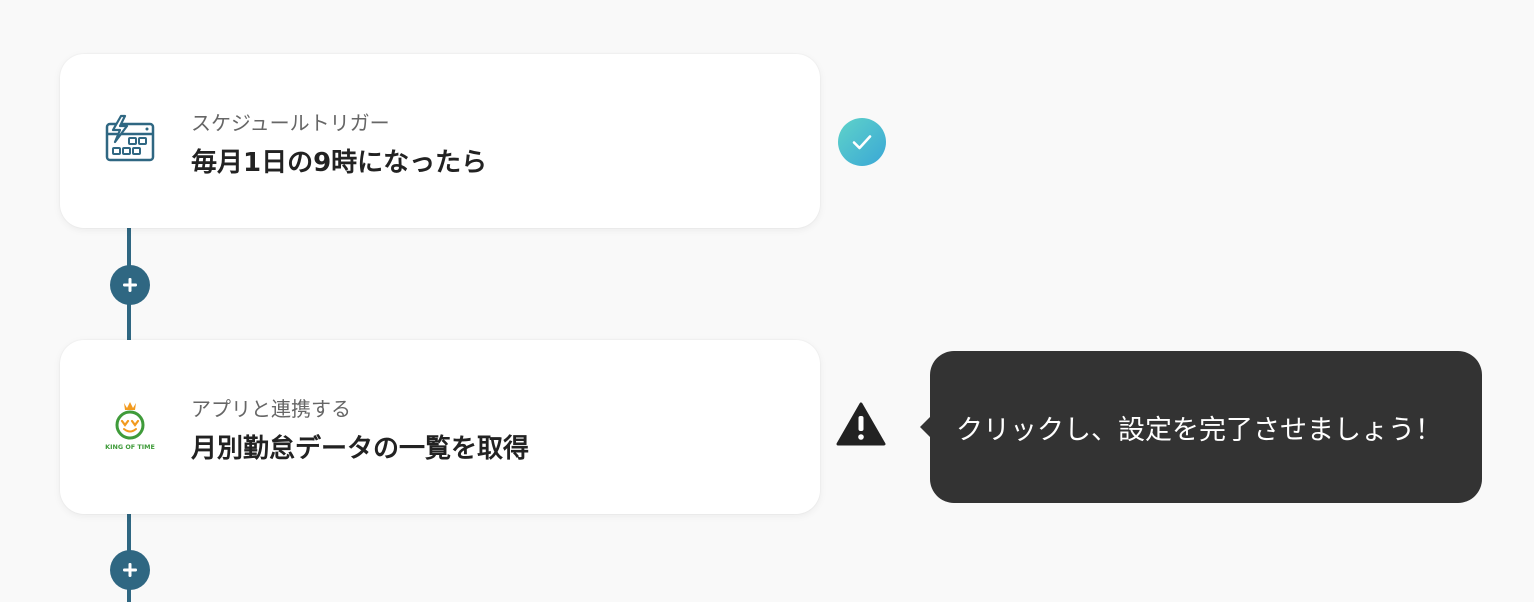 The height and width of the screenshot is (602, 1534). I want to click on step-type-label: スケジュールトリガー, so click(290, 123).